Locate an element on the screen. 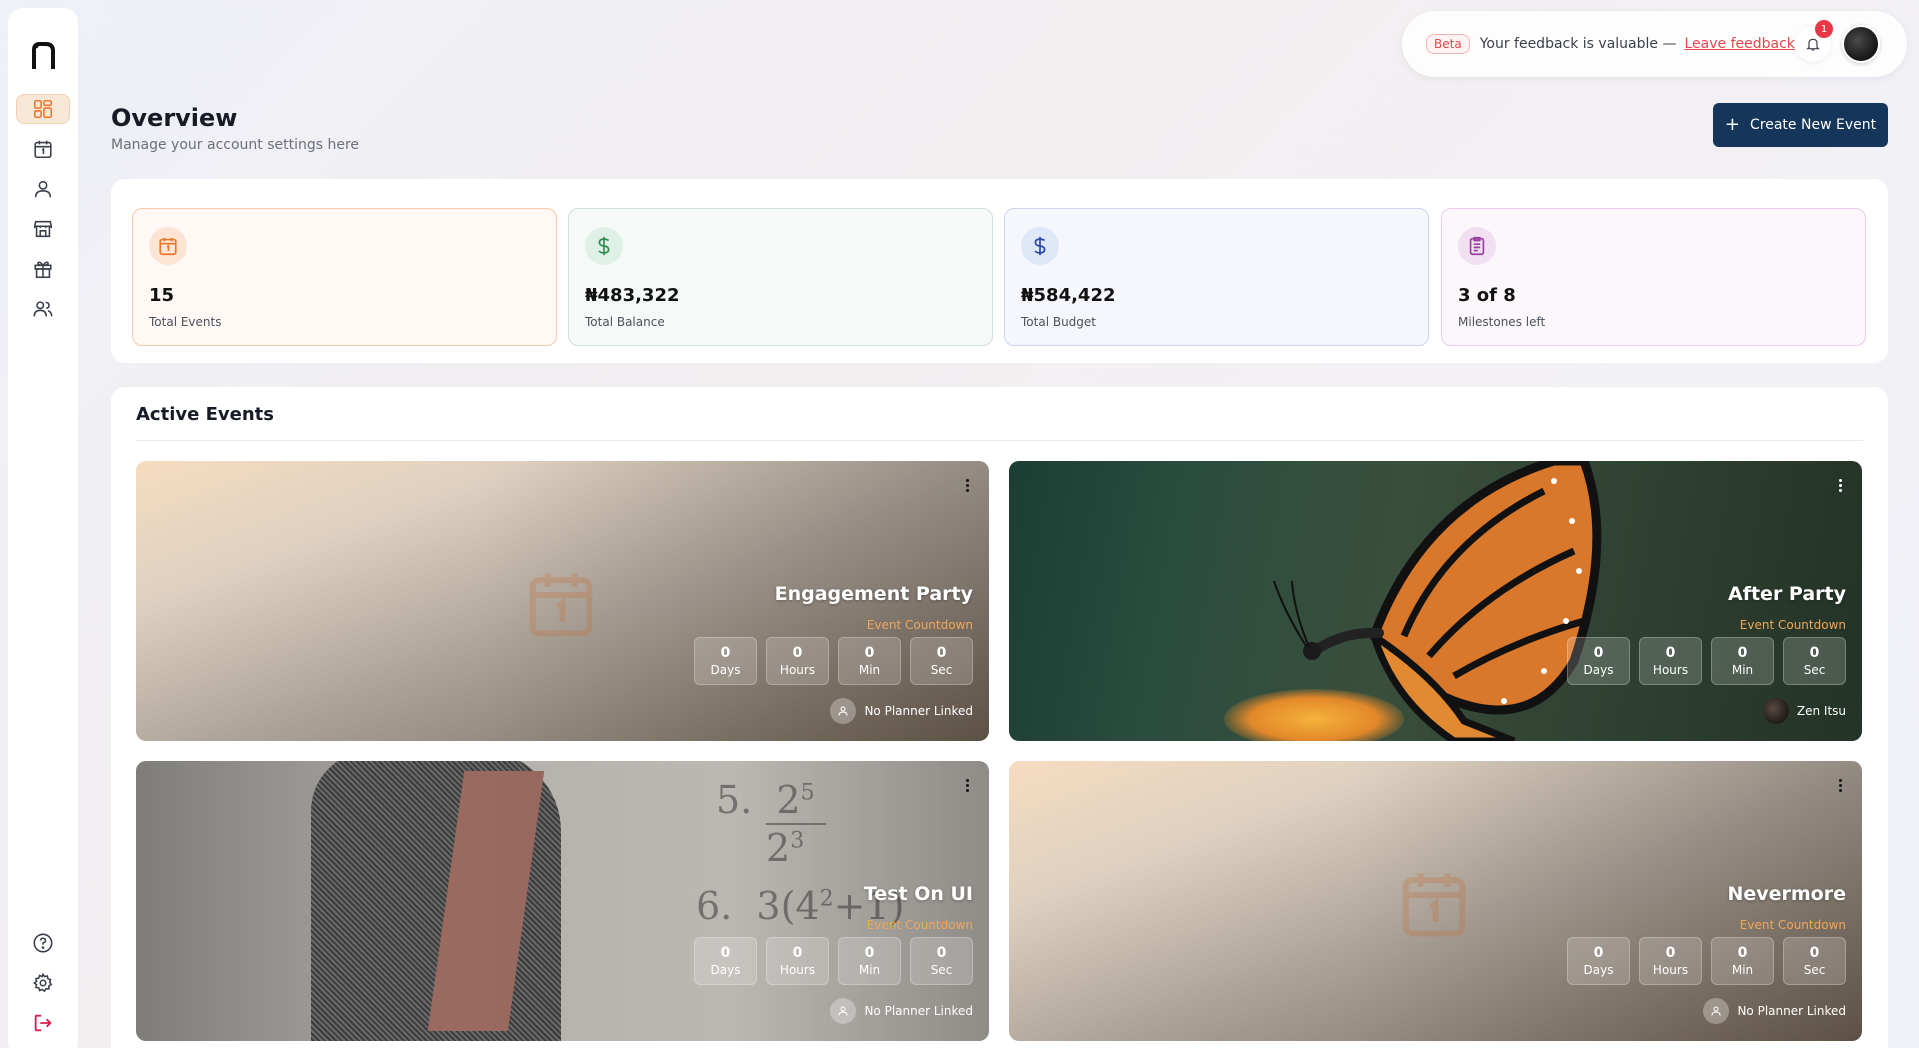 The image size is (1919, 1048). planner-avatar is located at coordinates (1775, 711).